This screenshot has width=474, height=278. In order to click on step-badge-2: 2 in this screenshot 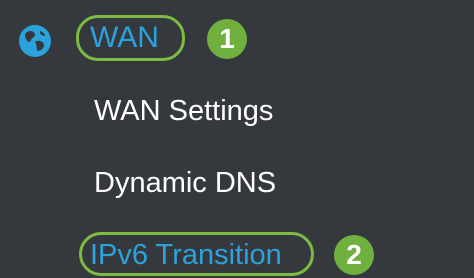, I will do `click(354, 255)`.